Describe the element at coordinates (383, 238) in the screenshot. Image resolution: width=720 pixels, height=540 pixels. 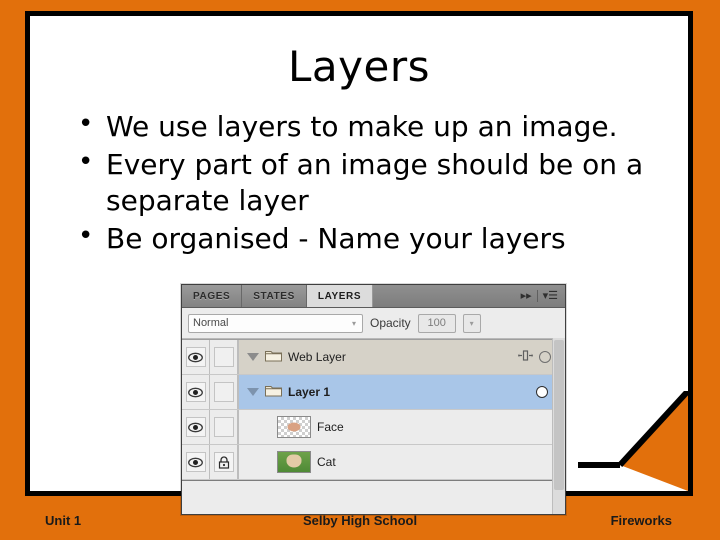
I see `bullet-item-3: Be organised - Name your layers` at that location.